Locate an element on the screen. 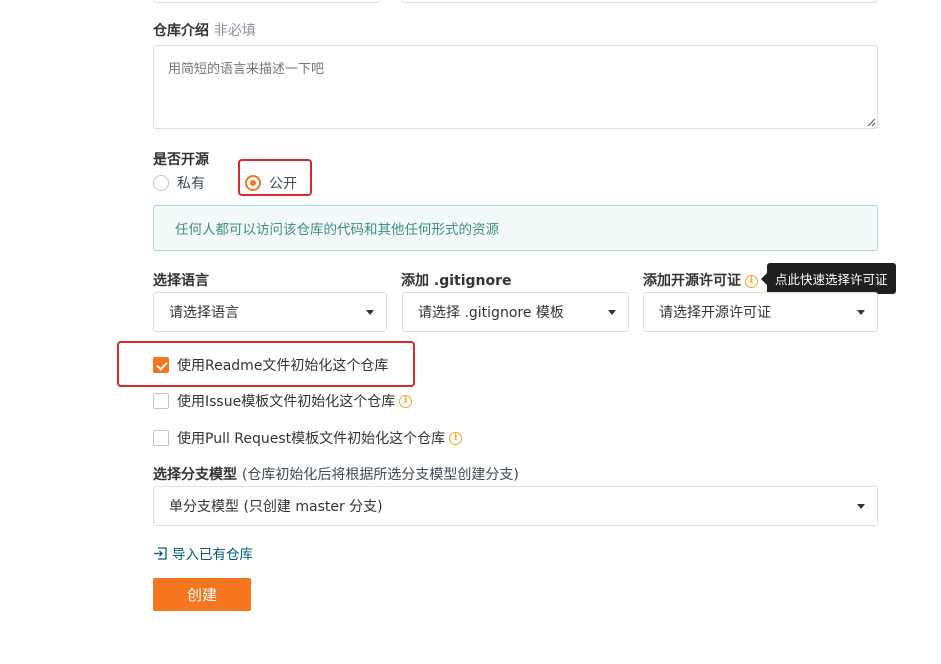 The image size is (941, 664). import-repo-label: 导入已有仓库 is located at coordinates (212, 555).